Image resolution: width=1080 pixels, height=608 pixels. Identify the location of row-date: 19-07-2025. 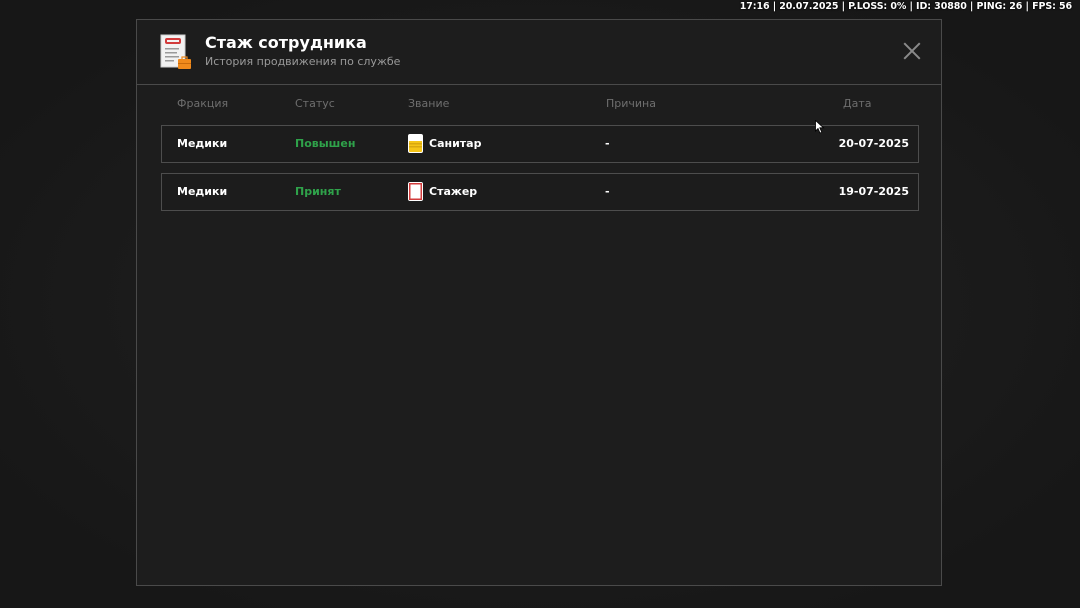
(873, 191).